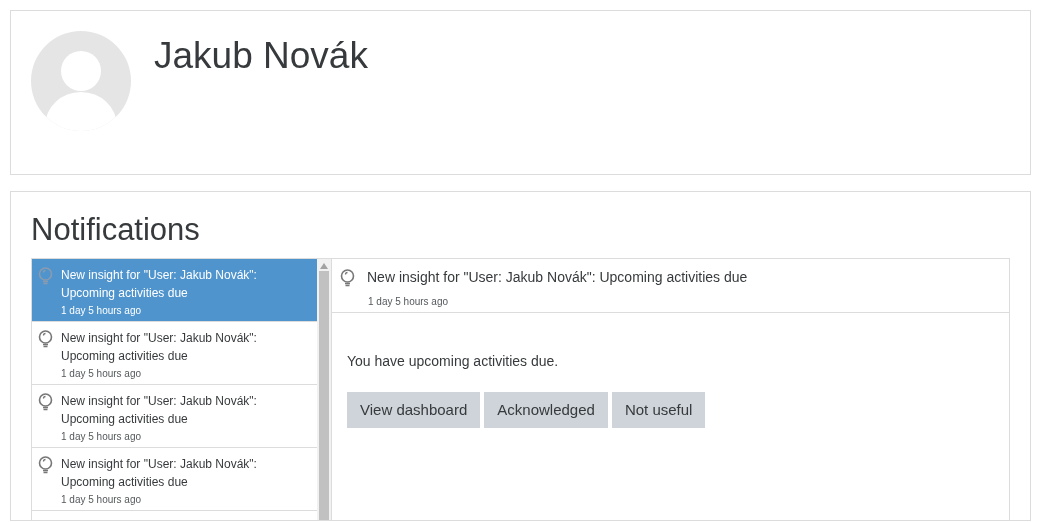  I want to click on notification-message: You have upcoming activities due., so click(453, 361).